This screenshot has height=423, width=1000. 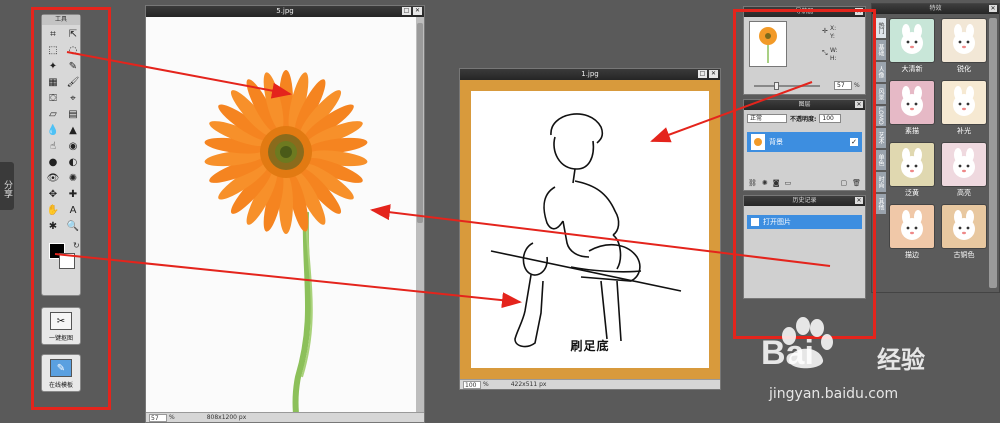 What do you see at coordinates (73, 99) in the screenshot?
I see `eyedropper-icon: ⌖` at bounding box center [73, 99].